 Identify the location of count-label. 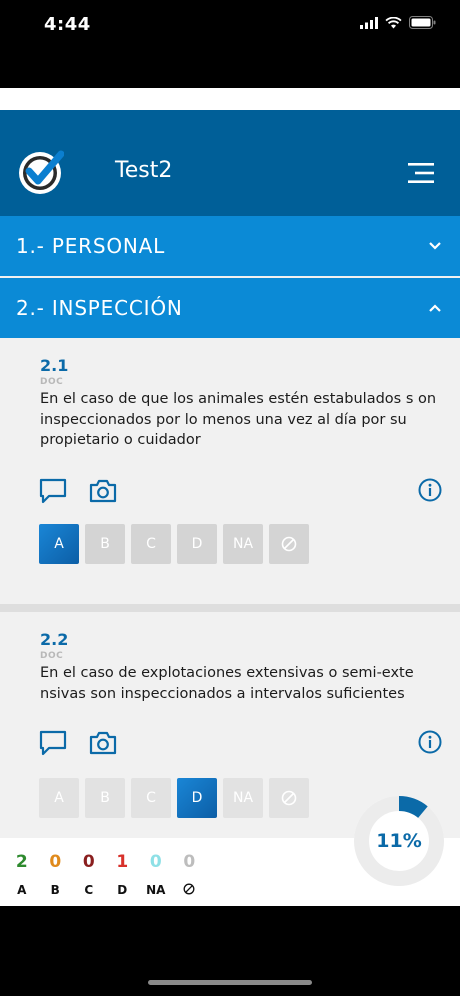
(190, 890).